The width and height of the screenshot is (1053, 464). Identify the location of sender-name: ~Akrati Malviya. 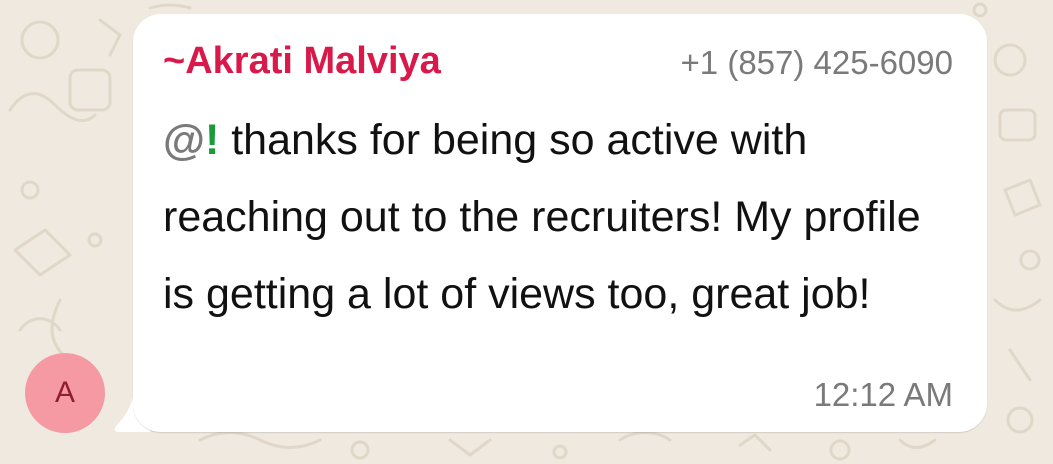
(302, 61).